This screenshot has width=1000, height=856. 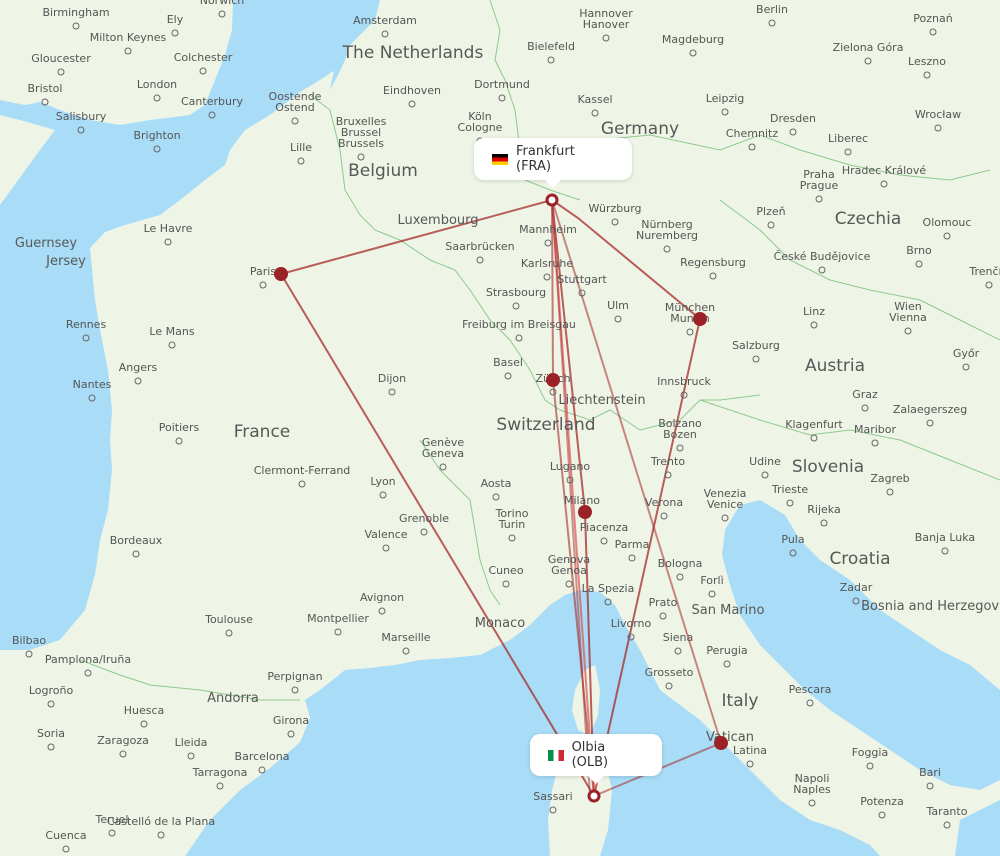 What do you see at coordinates (631, 623) in the screenshot?
I see `city-label: Livorno` at bounding box center [631, 623].